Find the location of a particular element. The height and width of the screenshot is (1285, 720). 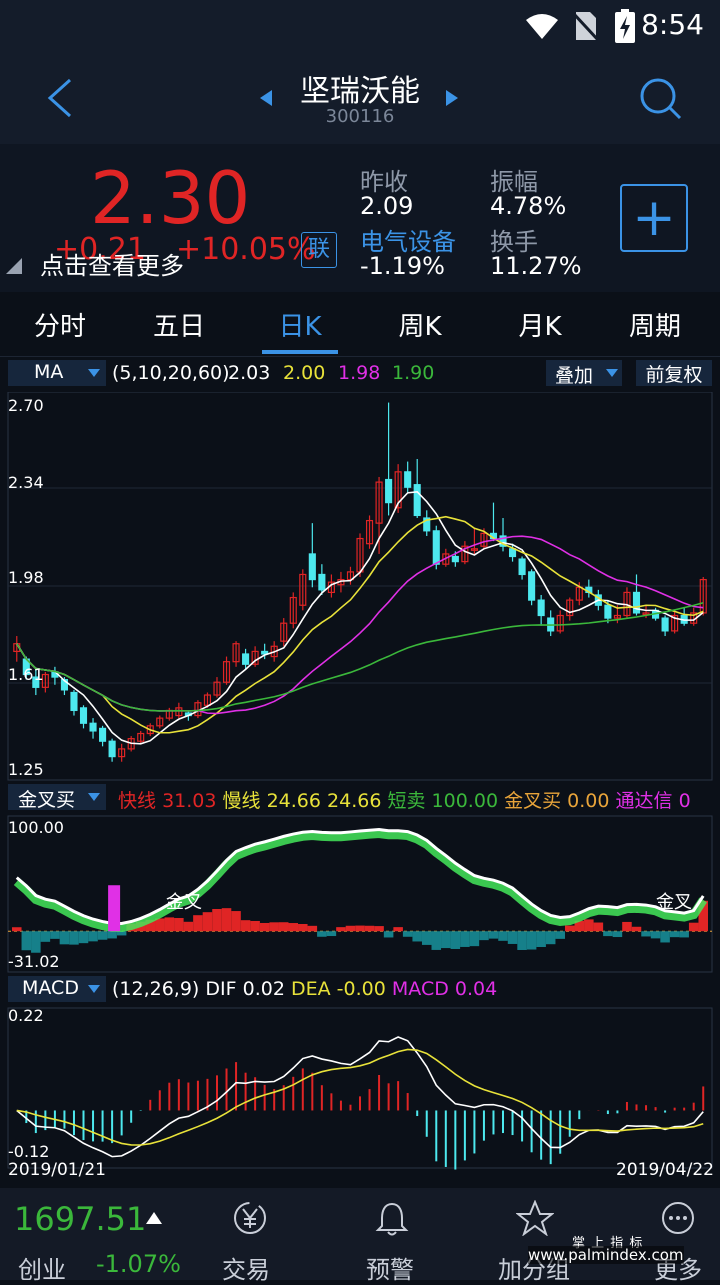

macd-selector: MACD is located at coordinates (57, 989).